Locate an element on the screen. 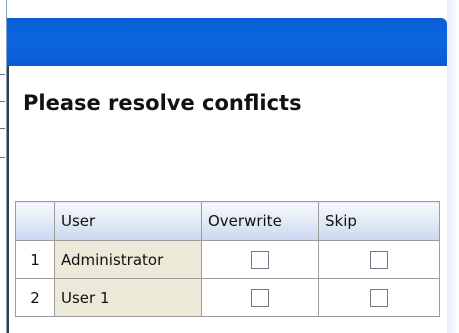 The width and height of the screenshot is (459, 333). dialog-right-edge is located at coordinates (453, 166).